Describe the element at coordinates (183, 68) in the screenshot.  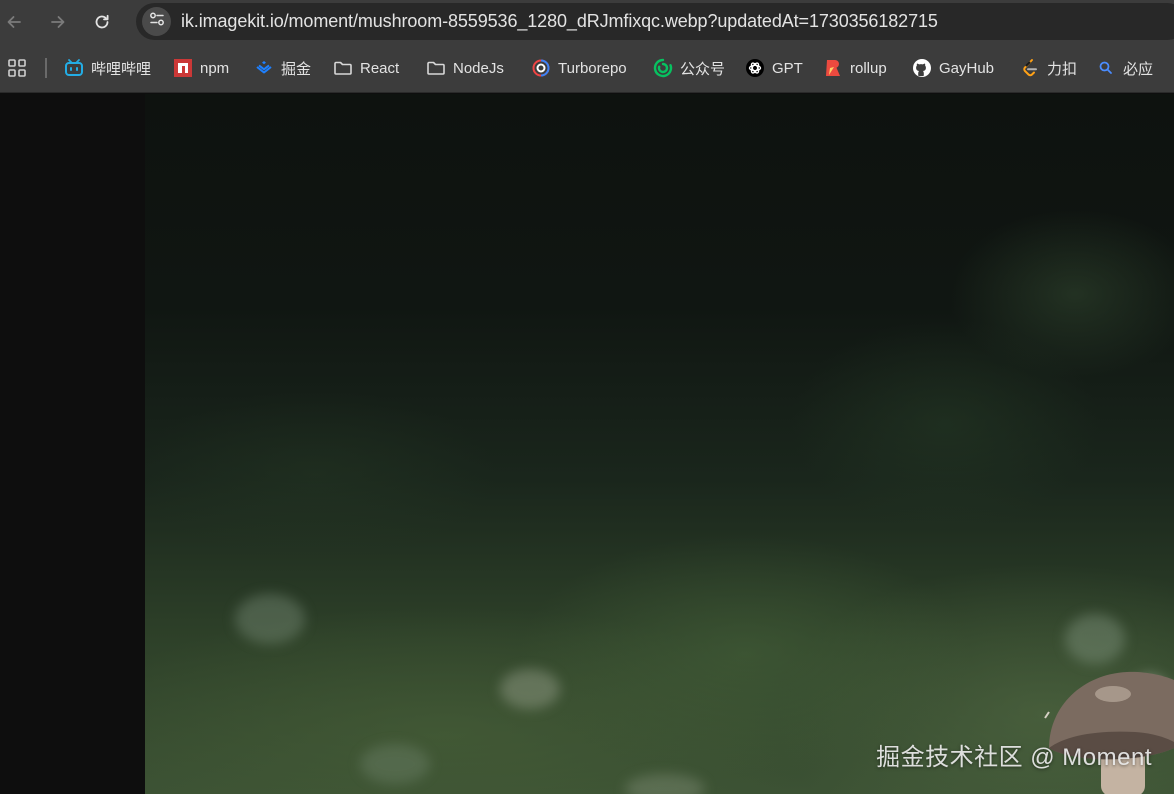
I see `npm-icon` at that location.